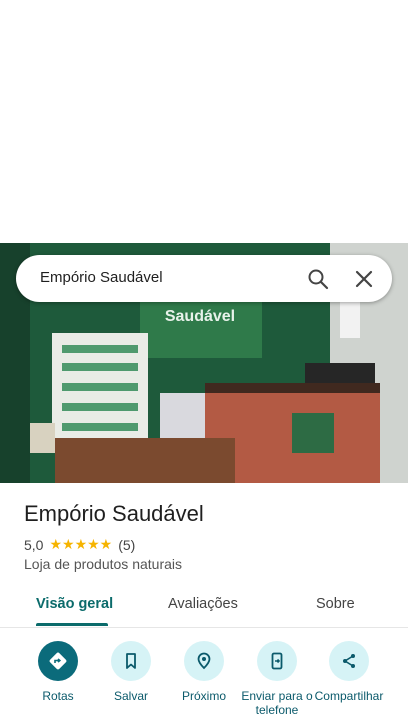 The image size is (408, 726). What do you see at coordinates (58, 661) in the screenshot?
I see `directions-icon` at bounding box center [58, 661].